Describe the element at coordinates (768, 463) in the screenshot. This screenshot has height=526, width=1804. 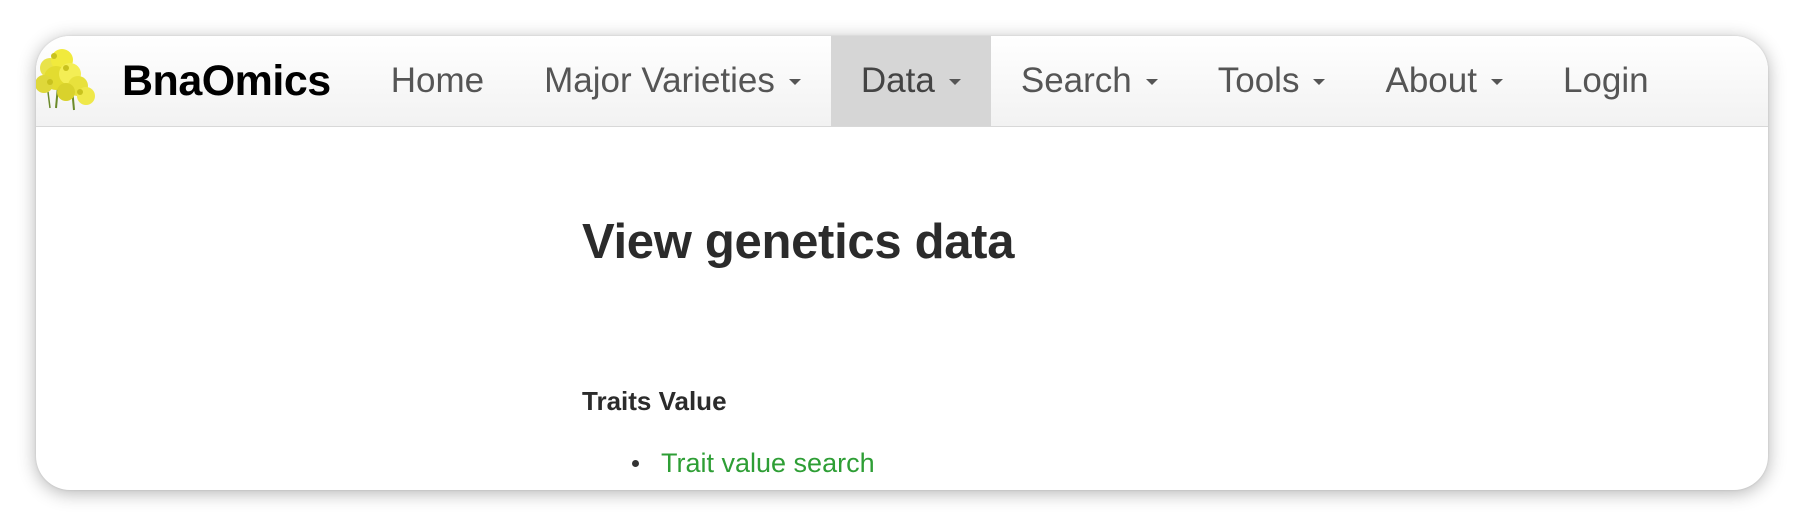
I see `trait-value-search-link: Trait value search` at that location.